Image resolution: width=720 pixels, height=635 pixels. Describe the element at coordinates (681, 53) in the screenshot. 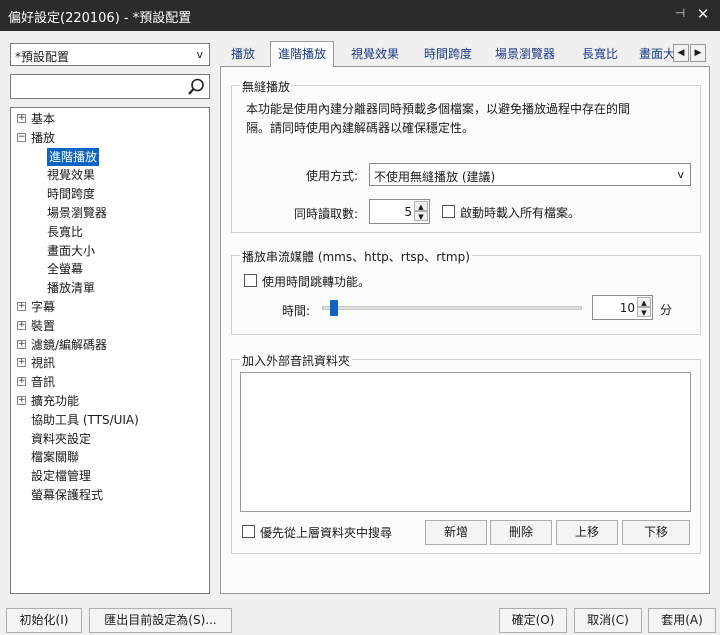

I see `tab-scroll-left-icon: ◀` at that location.